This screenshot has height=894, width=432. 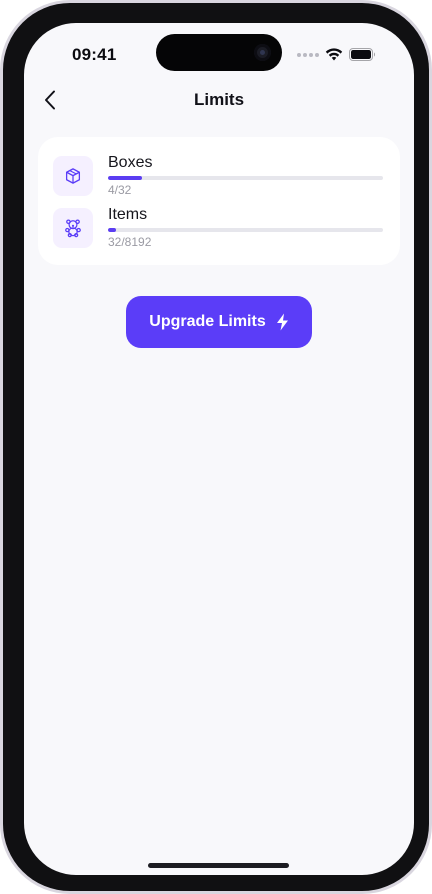 I want to click on dynamic-island, so click(x=219, y=52).